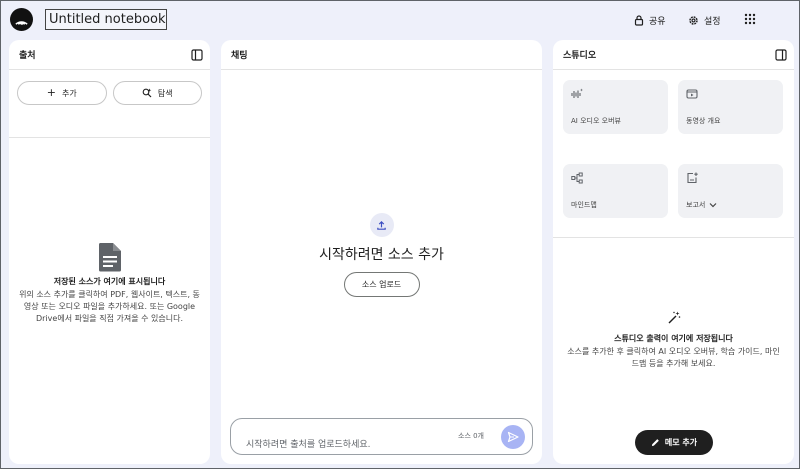  Describe the element at coordinates (239, 56) in the screenshot. I see `chat-title: 채팅` at that location.